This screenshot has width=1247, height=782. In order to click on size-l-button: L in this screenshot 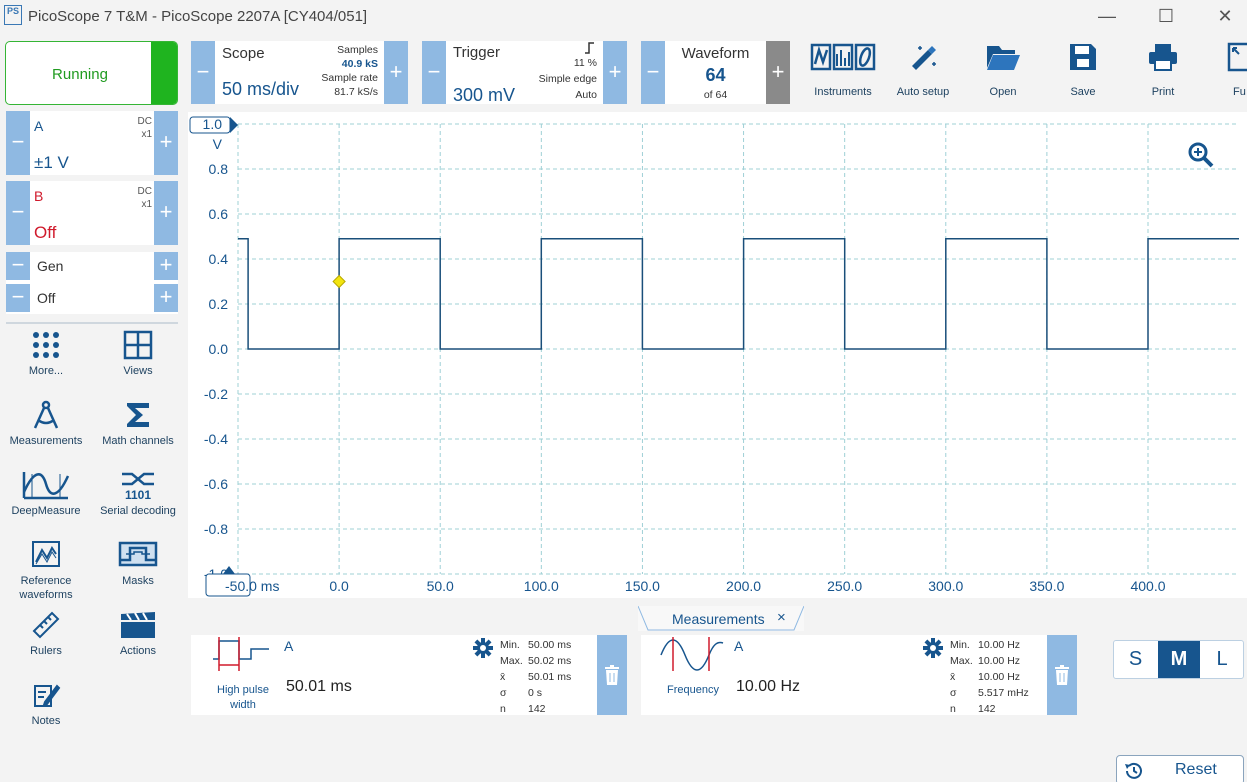, I will do `click(1222, 659)`.